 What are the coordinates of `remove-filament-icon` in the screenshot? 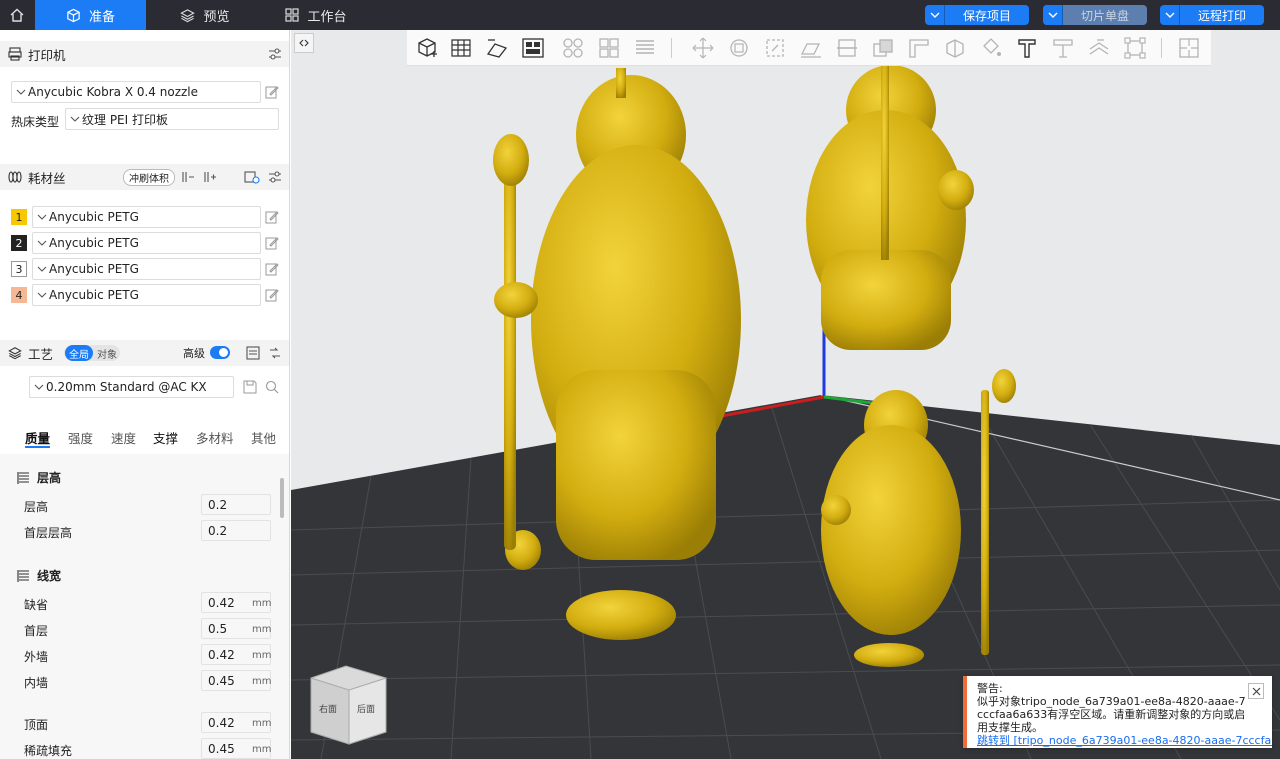 It's located at (188, 177).